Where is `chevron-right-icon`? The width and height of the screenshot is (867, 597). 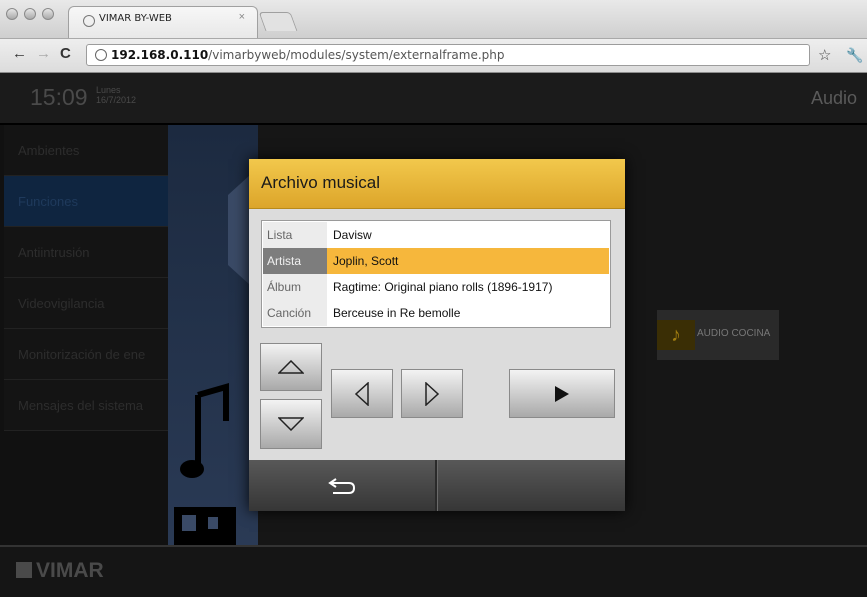
chevron-right-icon is located at coordinates (432, 393).